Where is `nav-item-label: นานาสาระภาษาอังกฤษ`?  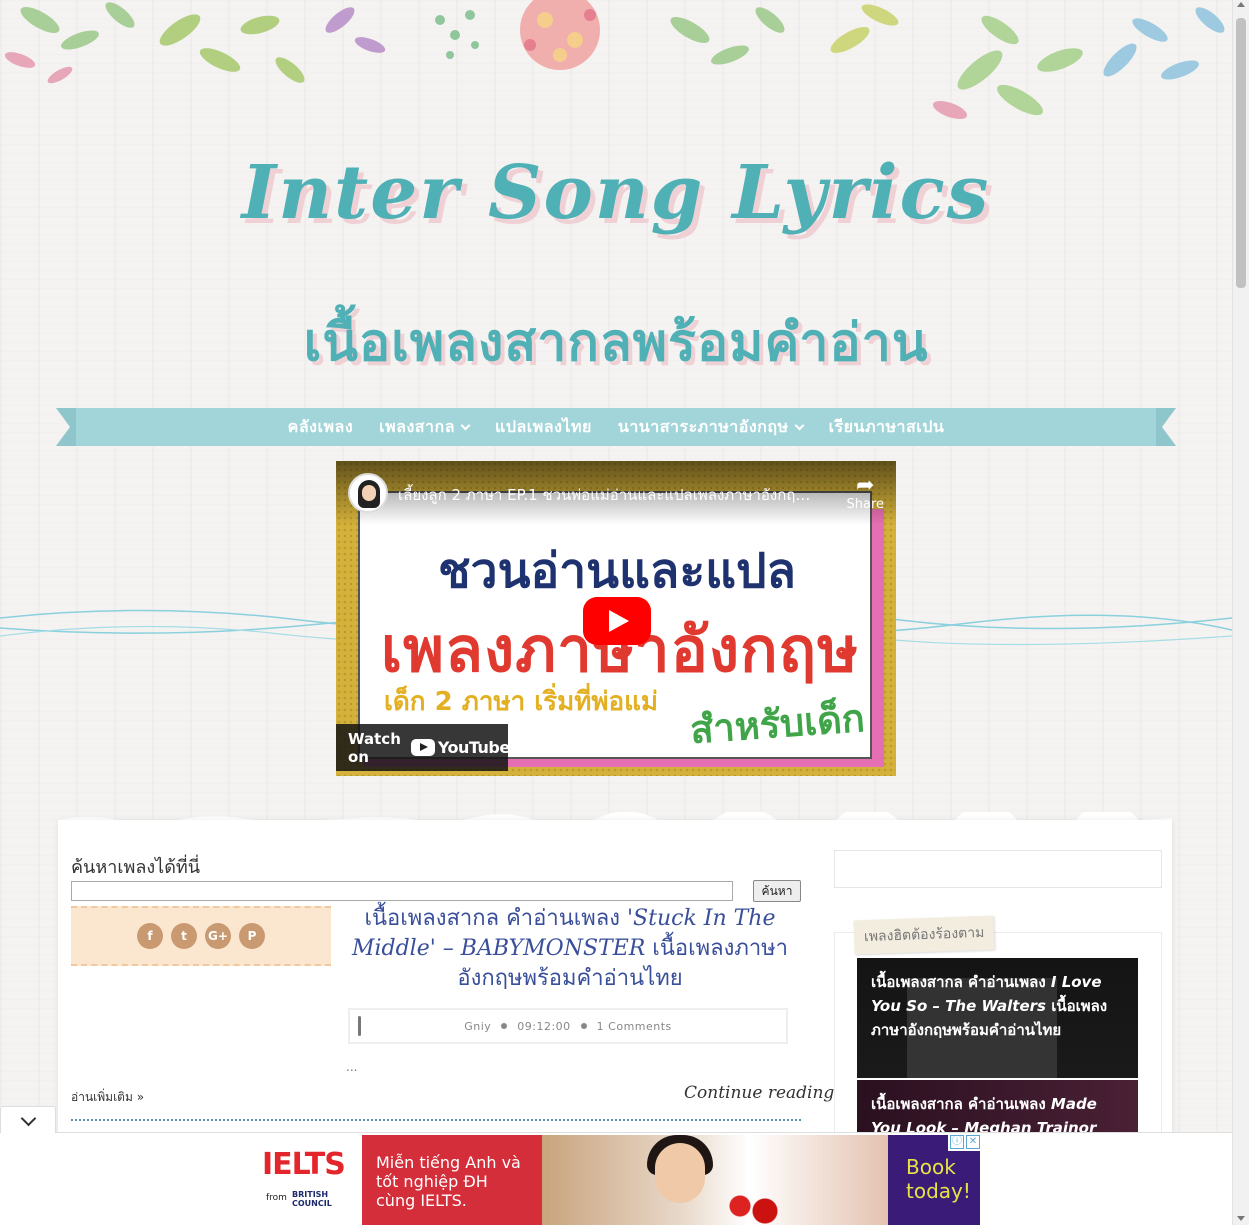 nav-item-label: นานาสาระภาษาอังกฤษ is located at coordinates (703, 426).